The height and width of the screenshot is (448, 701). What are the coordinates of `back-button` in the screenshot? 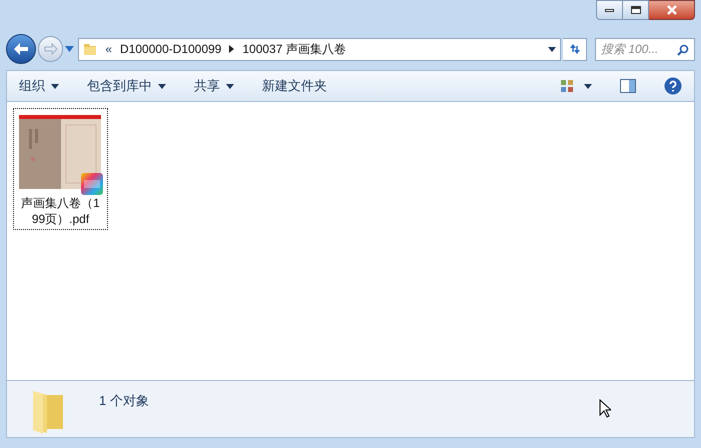 It's located at (21, 49).